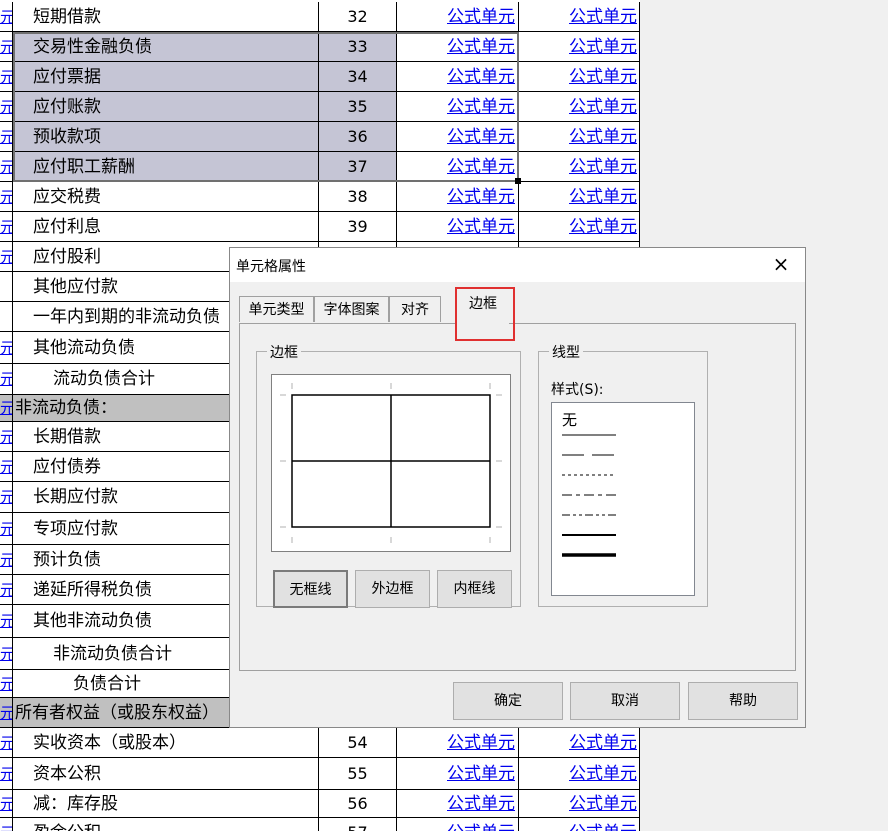 The image size is (888, 831). I want to click on close-icon: ×, so click(781, 264).